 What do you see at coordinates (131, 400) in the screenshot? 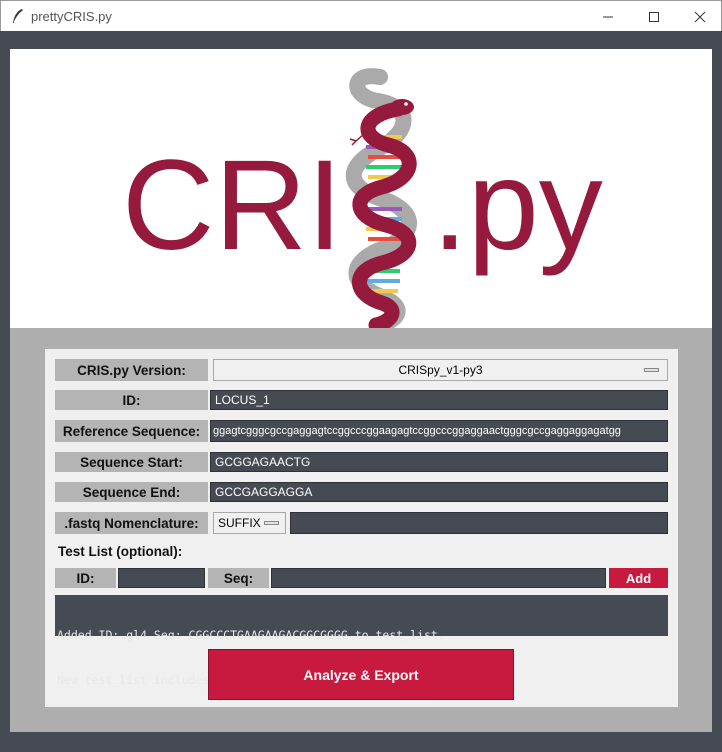
I see `id-label: ID:` at bounding box center [131, 400].